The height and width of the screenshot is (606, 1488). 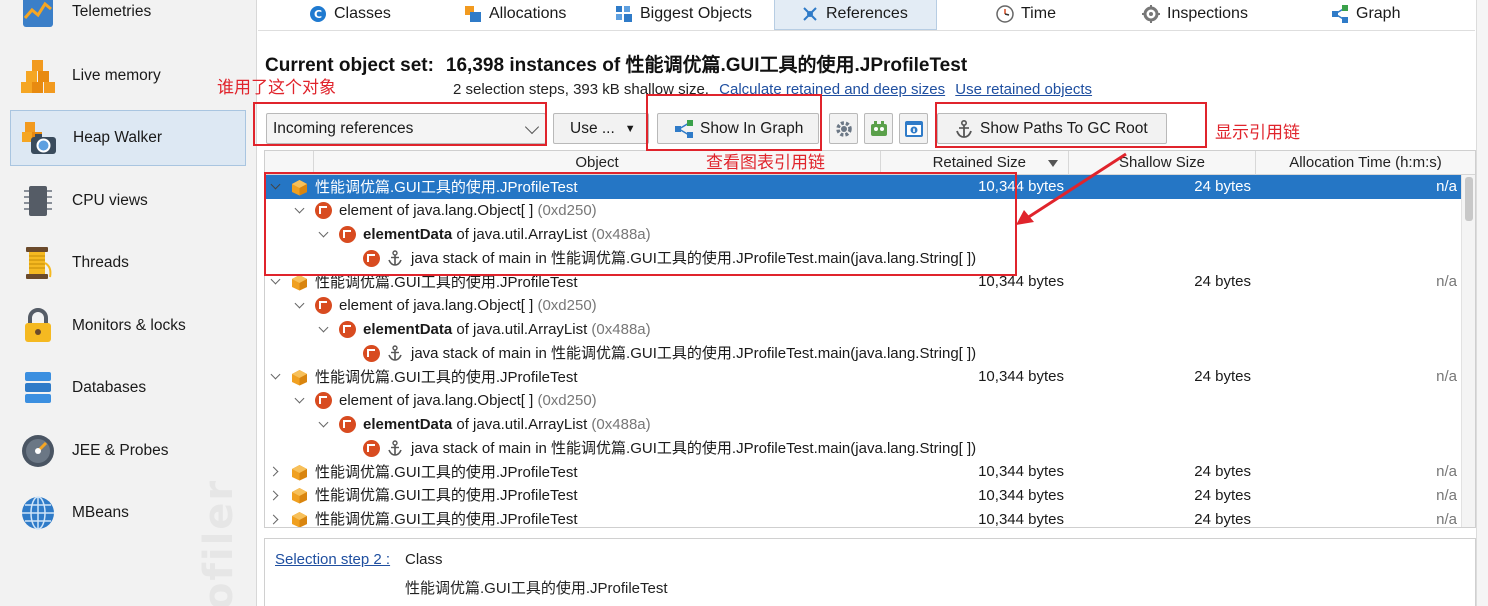 I want to click on selection-step-class: 性能调优篇.GUI工具的使用.JProfileTest, so click(x=536, y=588).